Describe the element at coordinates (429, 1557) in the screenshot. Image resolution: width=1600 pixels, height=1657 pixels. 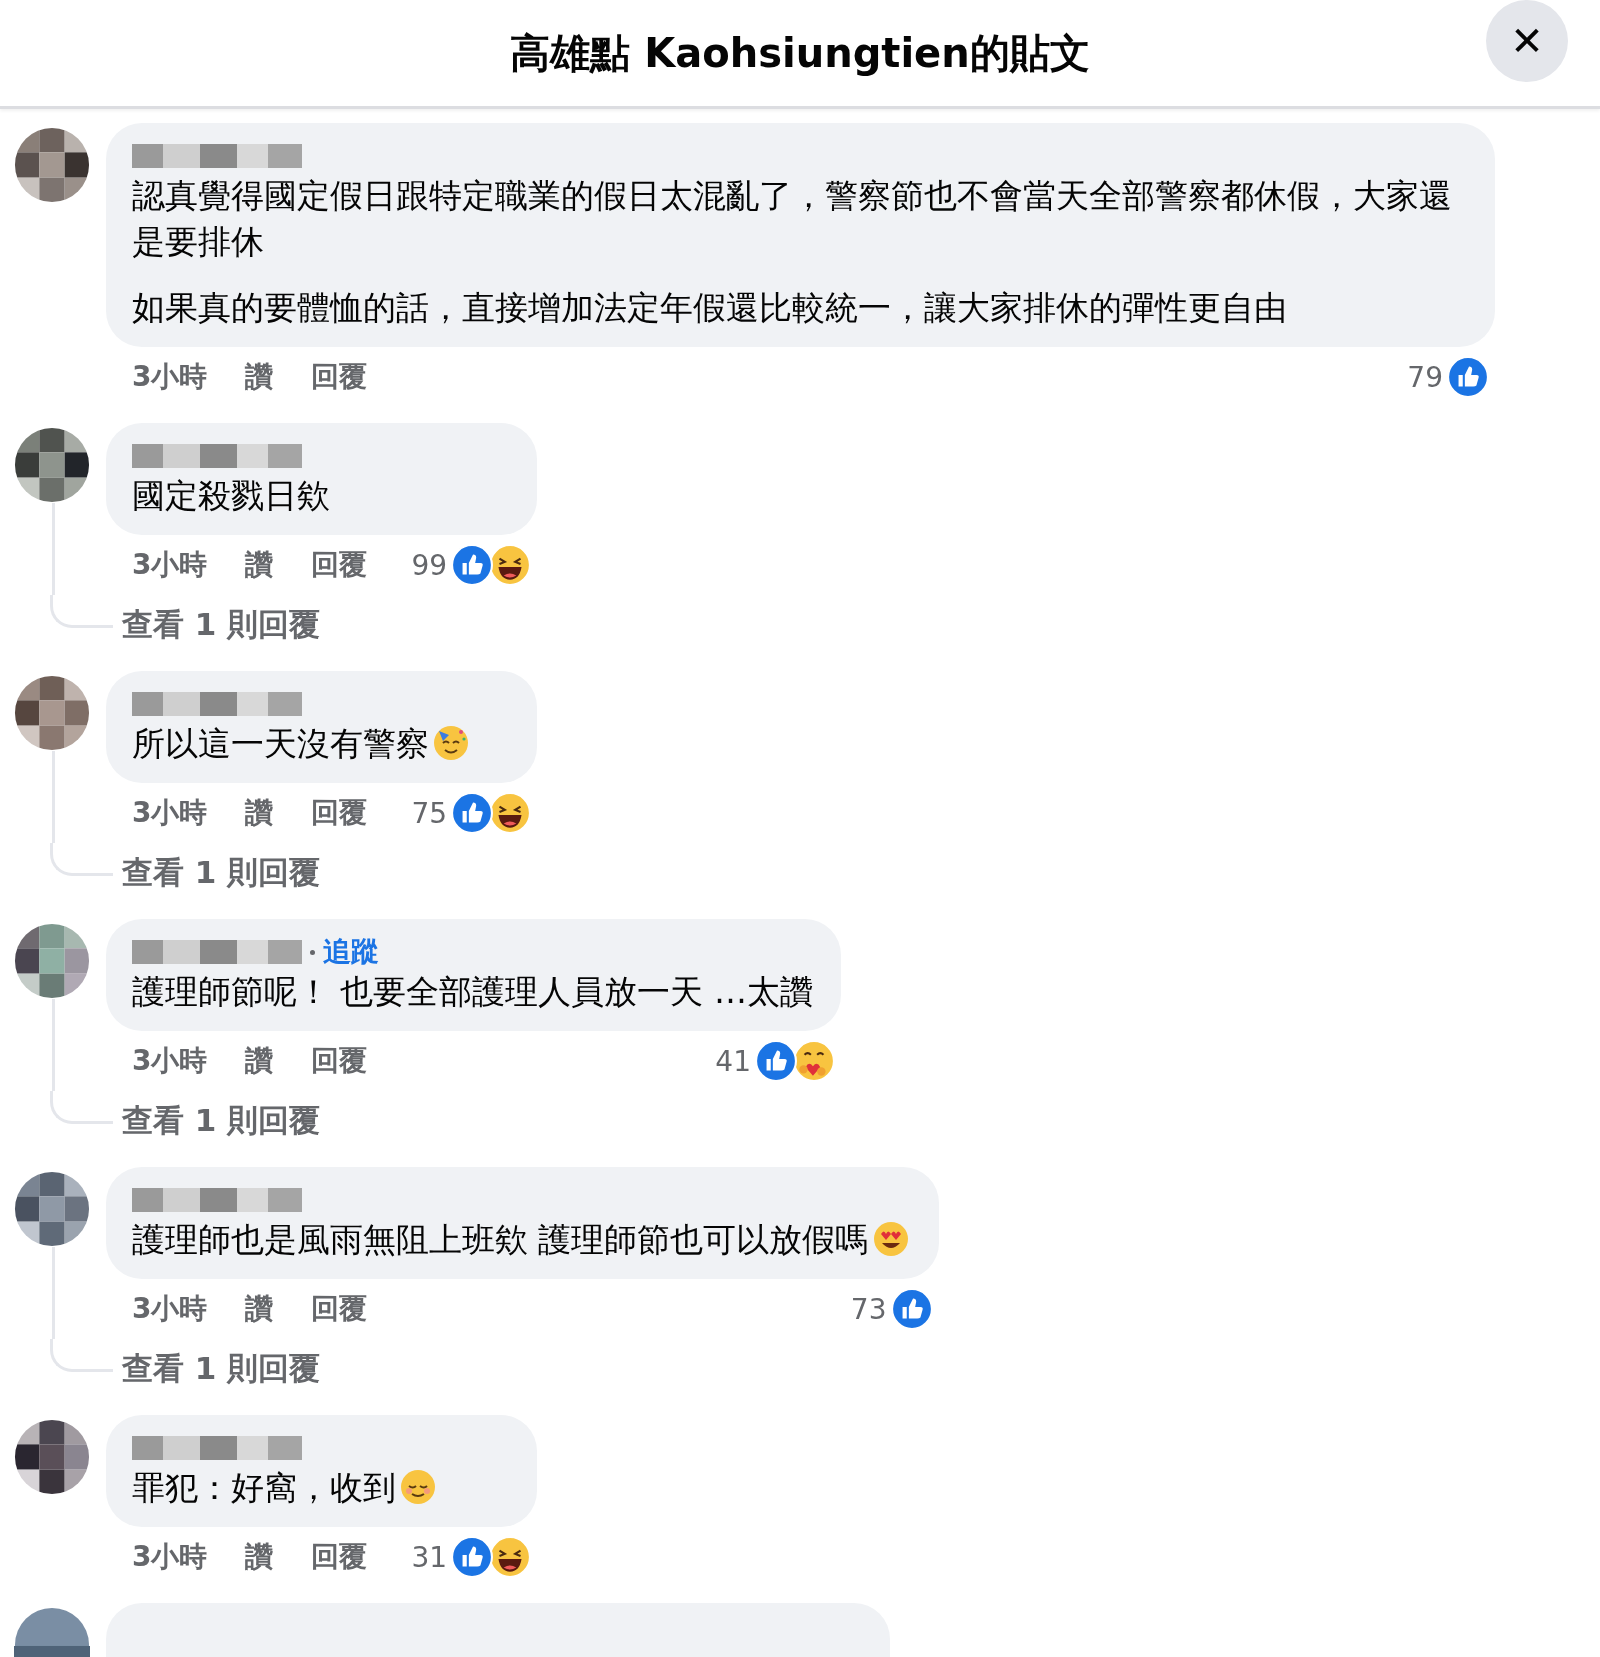
I see `reaction-count: 31` at that location.